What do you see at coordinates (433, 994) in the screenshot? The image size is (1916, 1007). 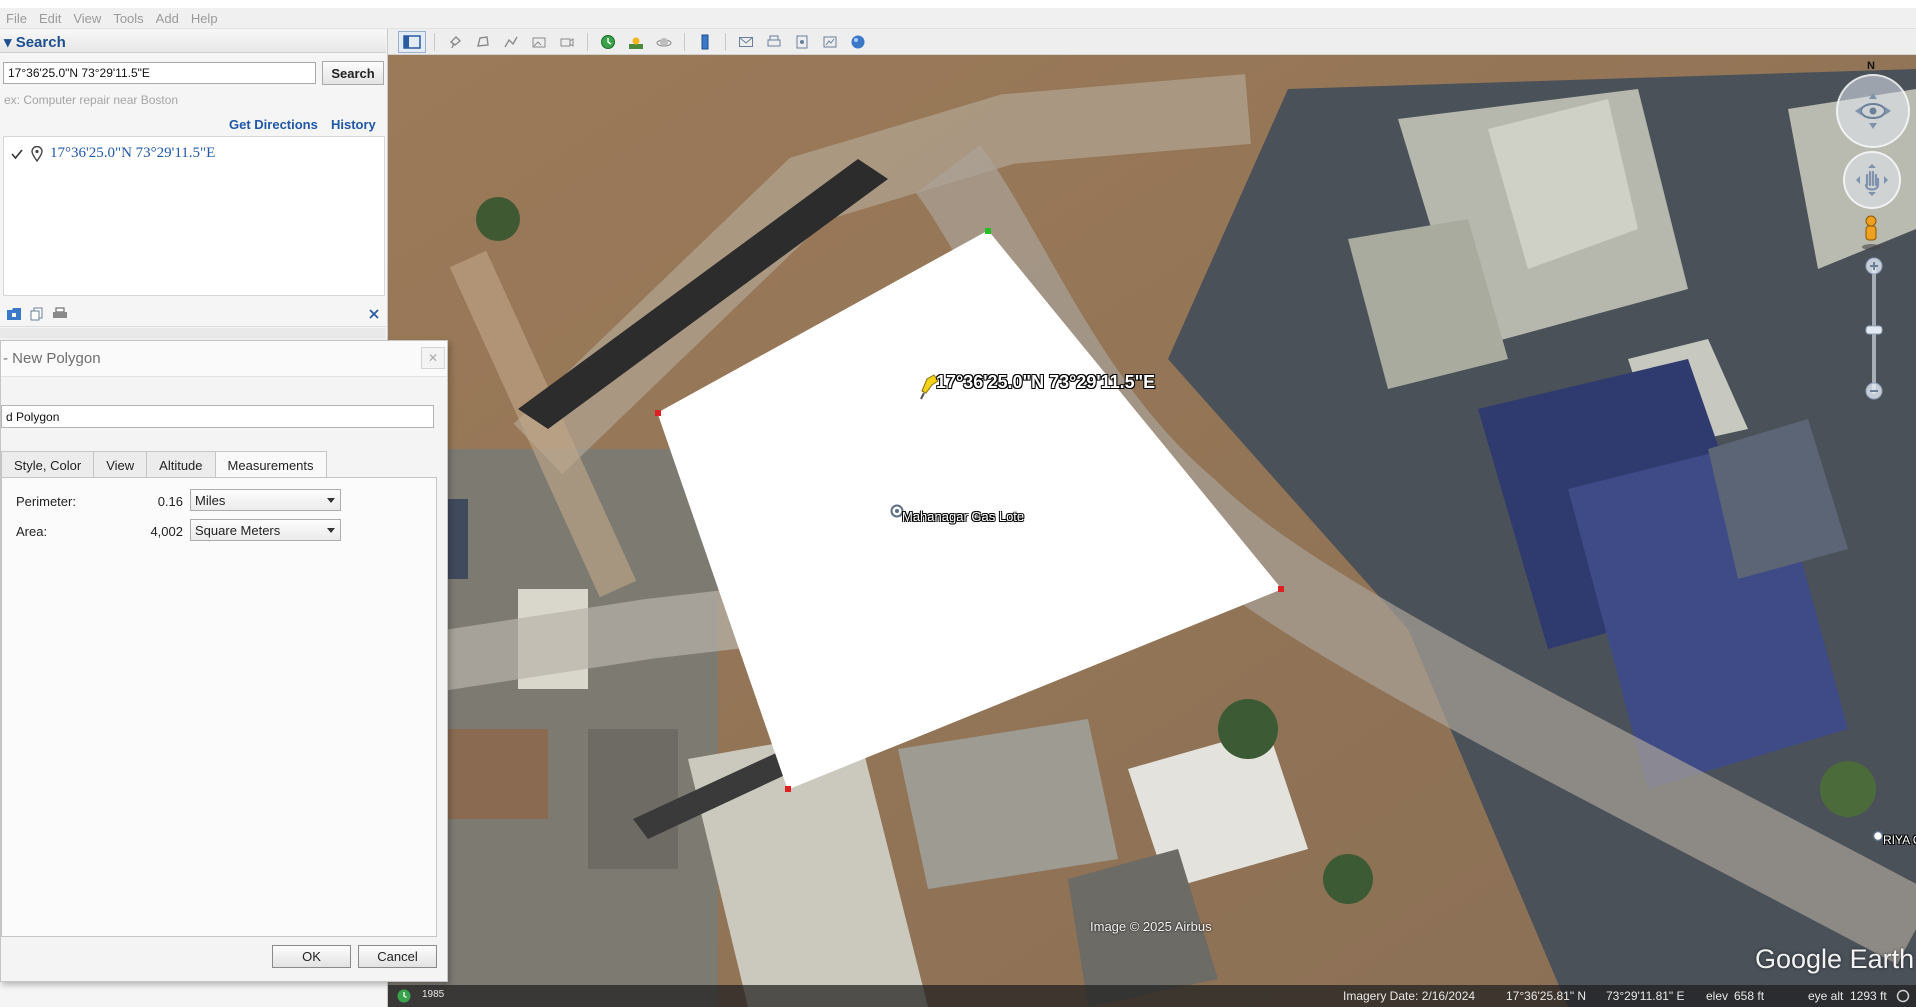 I see `history-year: 1985` at bounding box center [433, 994].